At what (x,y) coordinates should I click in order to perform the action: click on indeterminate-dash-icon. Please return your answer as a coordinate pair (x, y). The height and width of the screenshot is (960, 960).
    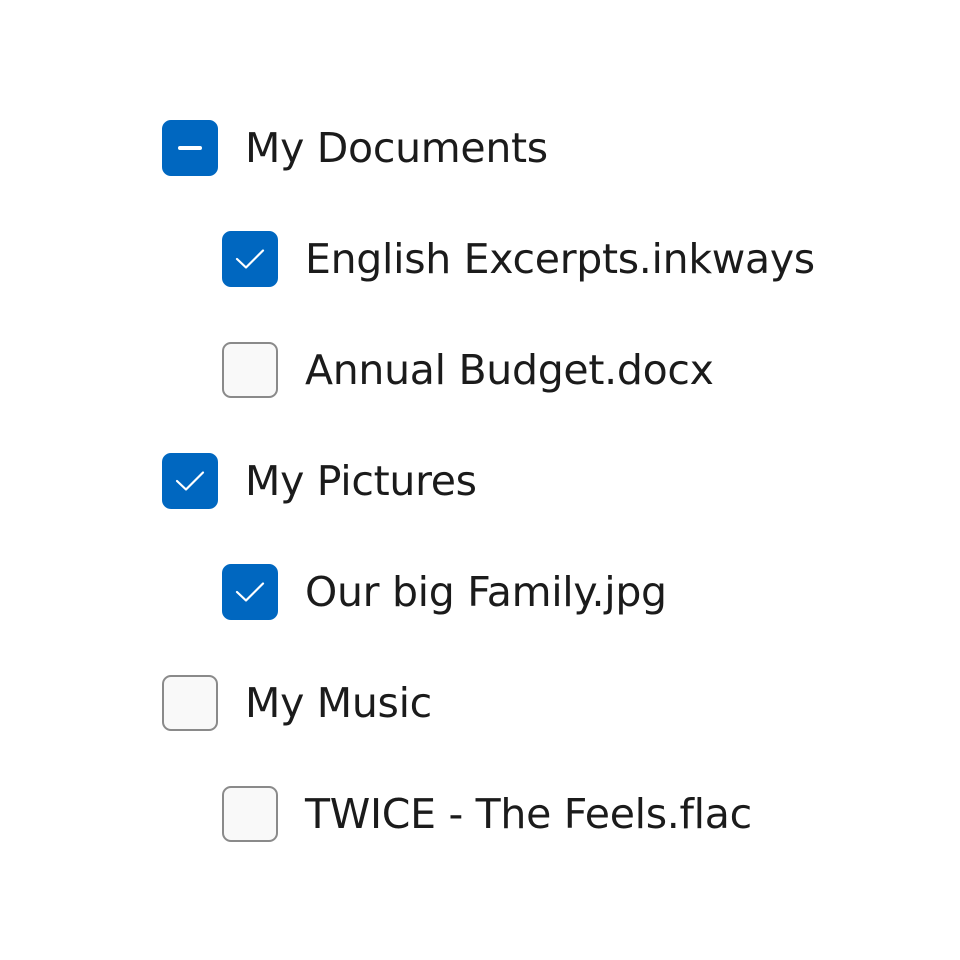
    Looking at the image, I should click on (190, 148).